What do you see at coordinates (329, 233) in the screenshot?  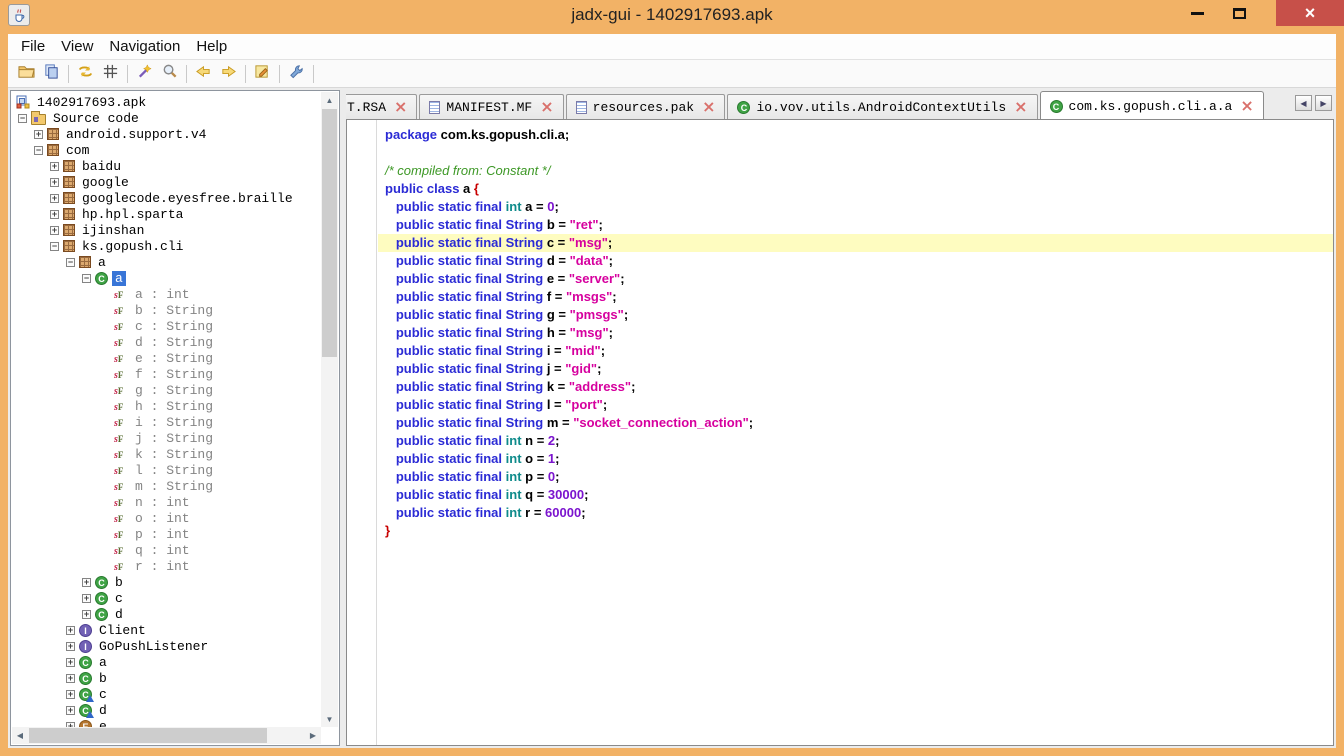 I see `vertical-scroll-thumb` at bounding box center [329, 233].